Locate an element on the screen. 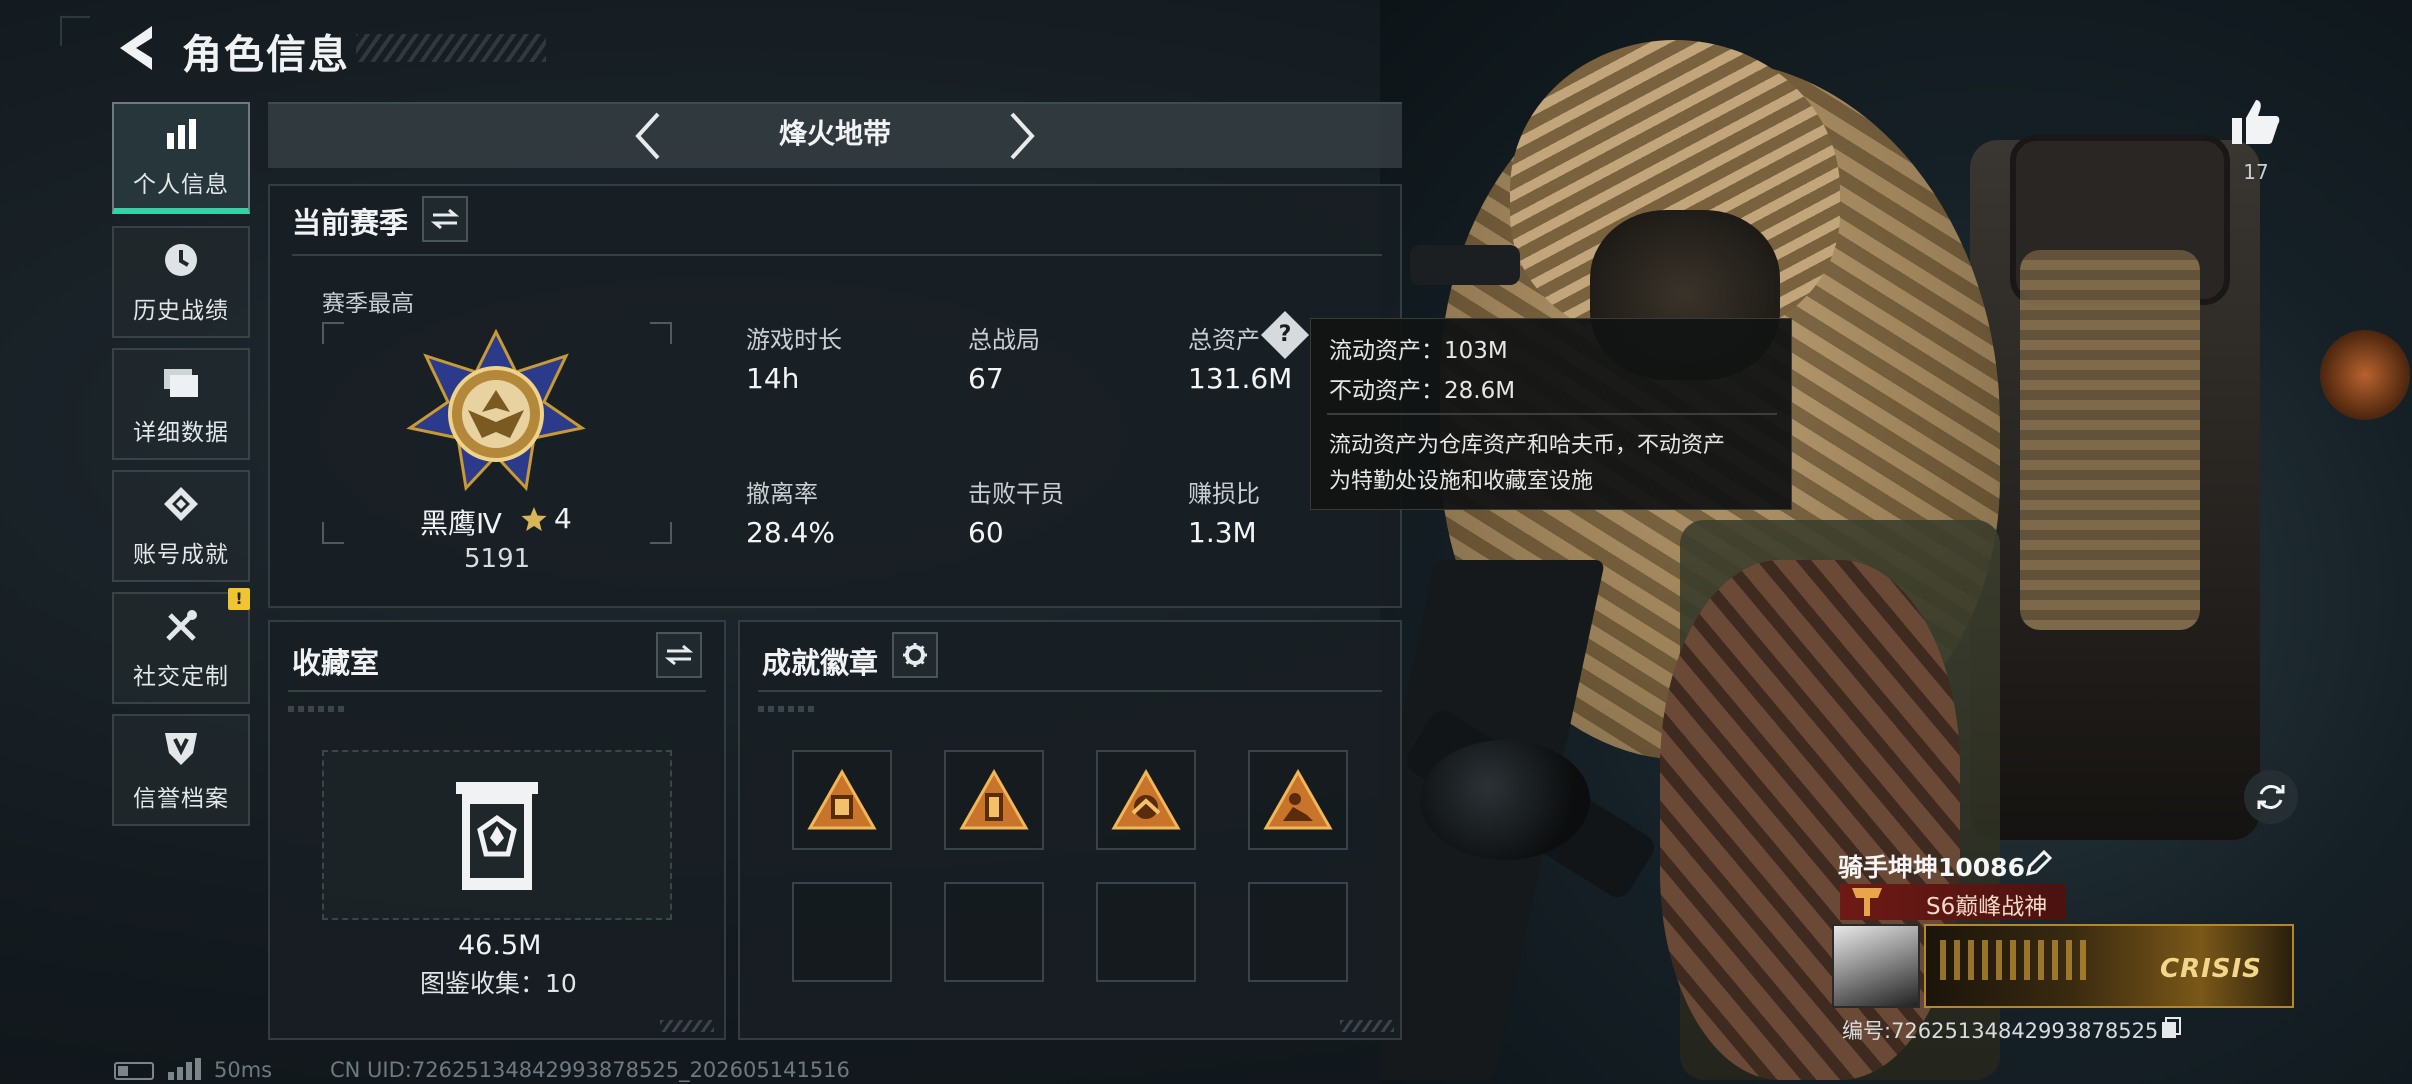 The image size is (2412, 1084). achievement-settings-button is located at coordinates (915, 655).